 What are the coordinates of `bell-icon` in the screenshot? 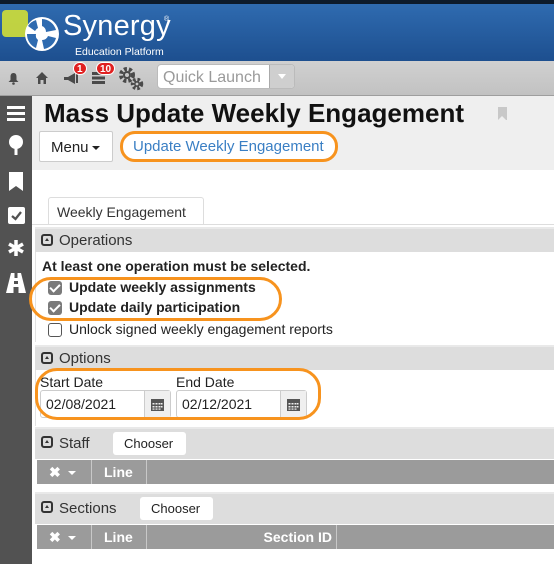 It's located at (13, 78).